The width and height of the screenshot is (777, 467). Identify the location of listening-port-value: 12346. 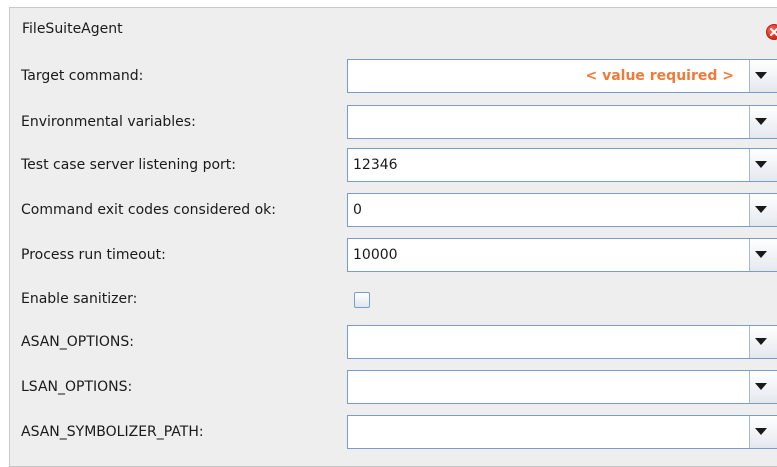
(375, 165).